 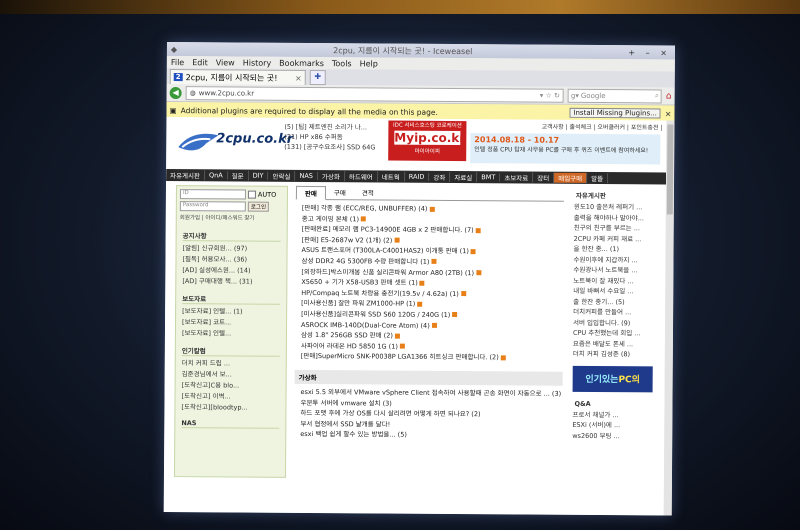 I want to click on tab-buy: 구매, so click(x=340, y=192).